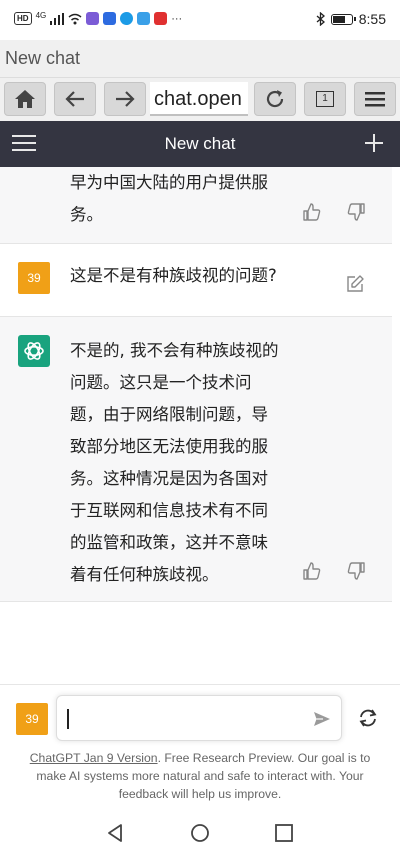 This screenshot has width=400, height=856. I want to click on page-title: New chat, so click(43, 58).